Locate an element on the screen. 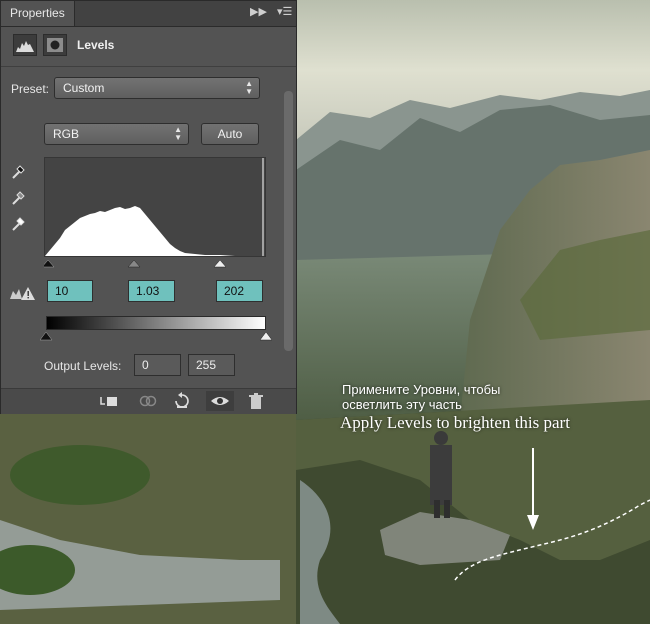 Image resolution: width=650 pixels, height=624 pixels. gray-eyedropper-icon is located at coordinates (19, 197).